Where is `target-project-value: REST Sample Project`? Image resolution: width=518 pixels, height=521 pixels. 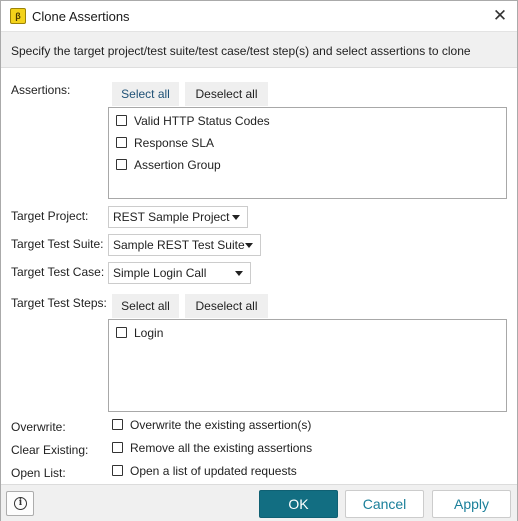
target-project-value: REST Sample Project is located at coordinates (171, 217).